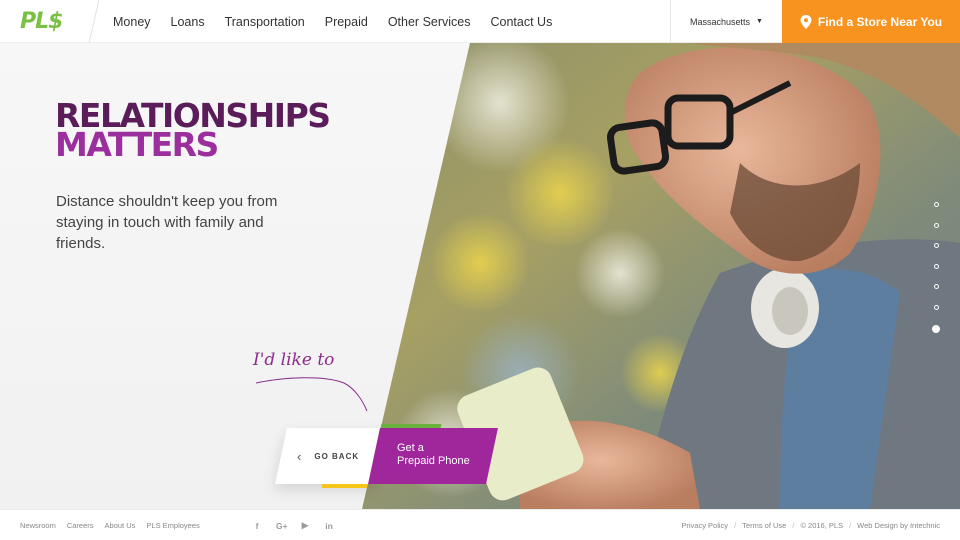 Image resolution: width=960 pixels, height=540 pixels. I want to click on facebook-icon: f, so click(257, 526).